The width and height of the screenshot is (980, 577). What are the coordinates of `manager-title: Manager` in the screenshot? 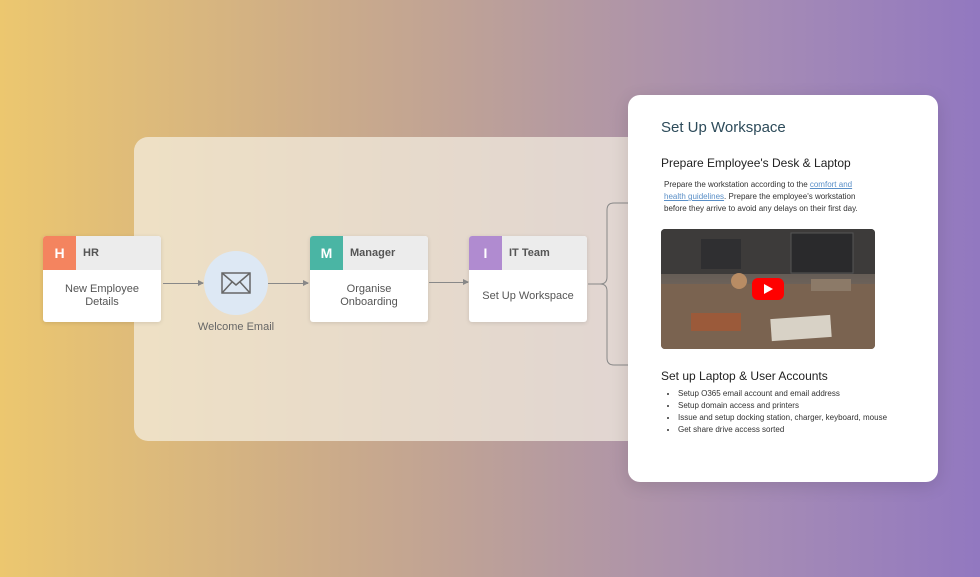 It's located at (373, 253).